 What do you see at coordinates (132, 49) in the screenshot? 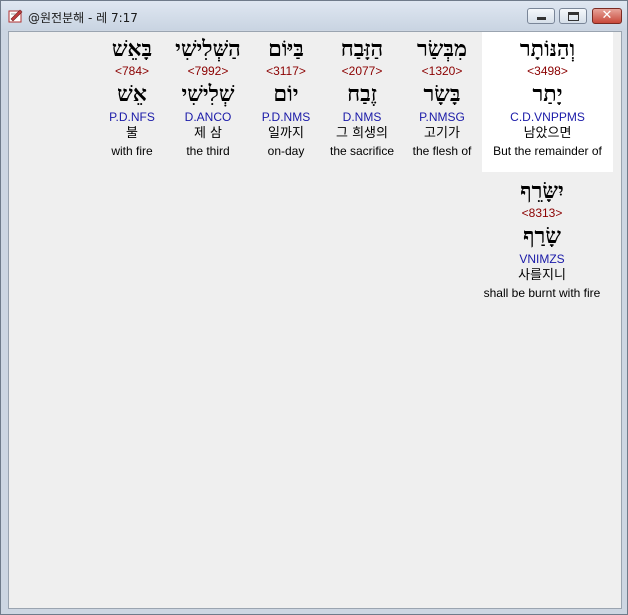
I see `hebrew-word: בָּאֵשׁ` at bounding box center [132, 49].